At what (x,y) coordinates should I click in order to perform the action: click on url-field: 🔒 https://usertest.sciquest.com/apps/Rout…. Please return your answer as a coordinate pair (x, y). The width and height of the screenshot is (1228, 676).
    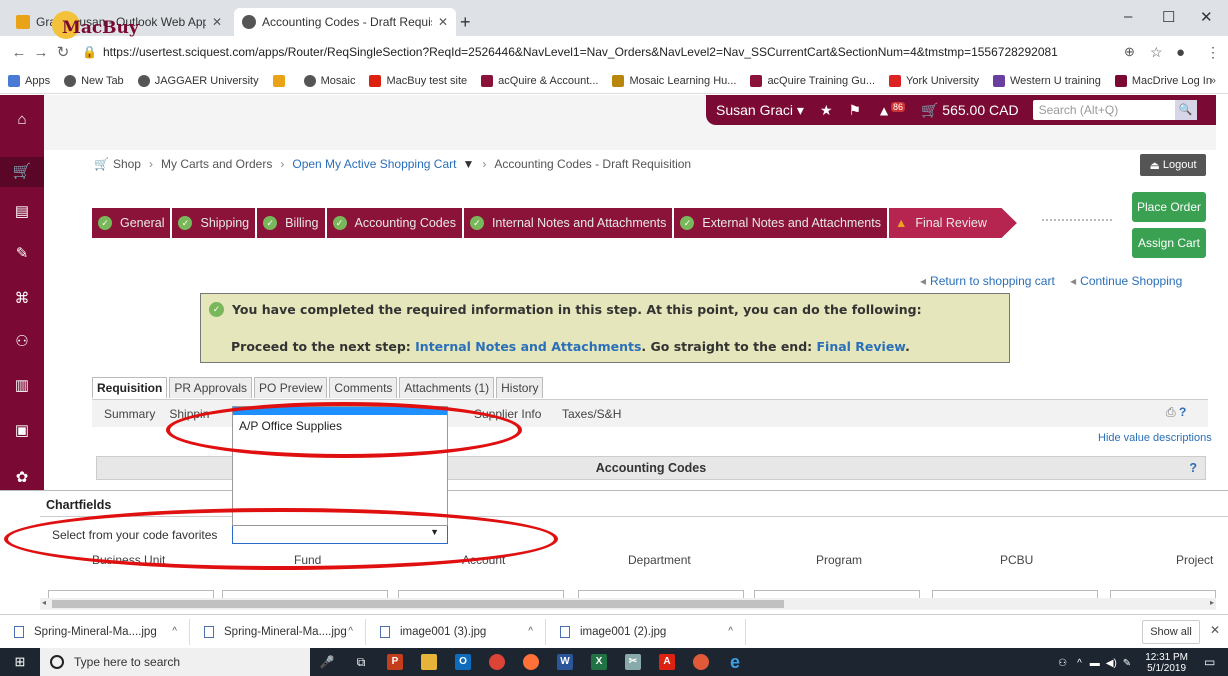
    Looking at the image, I should click on (570, 52).